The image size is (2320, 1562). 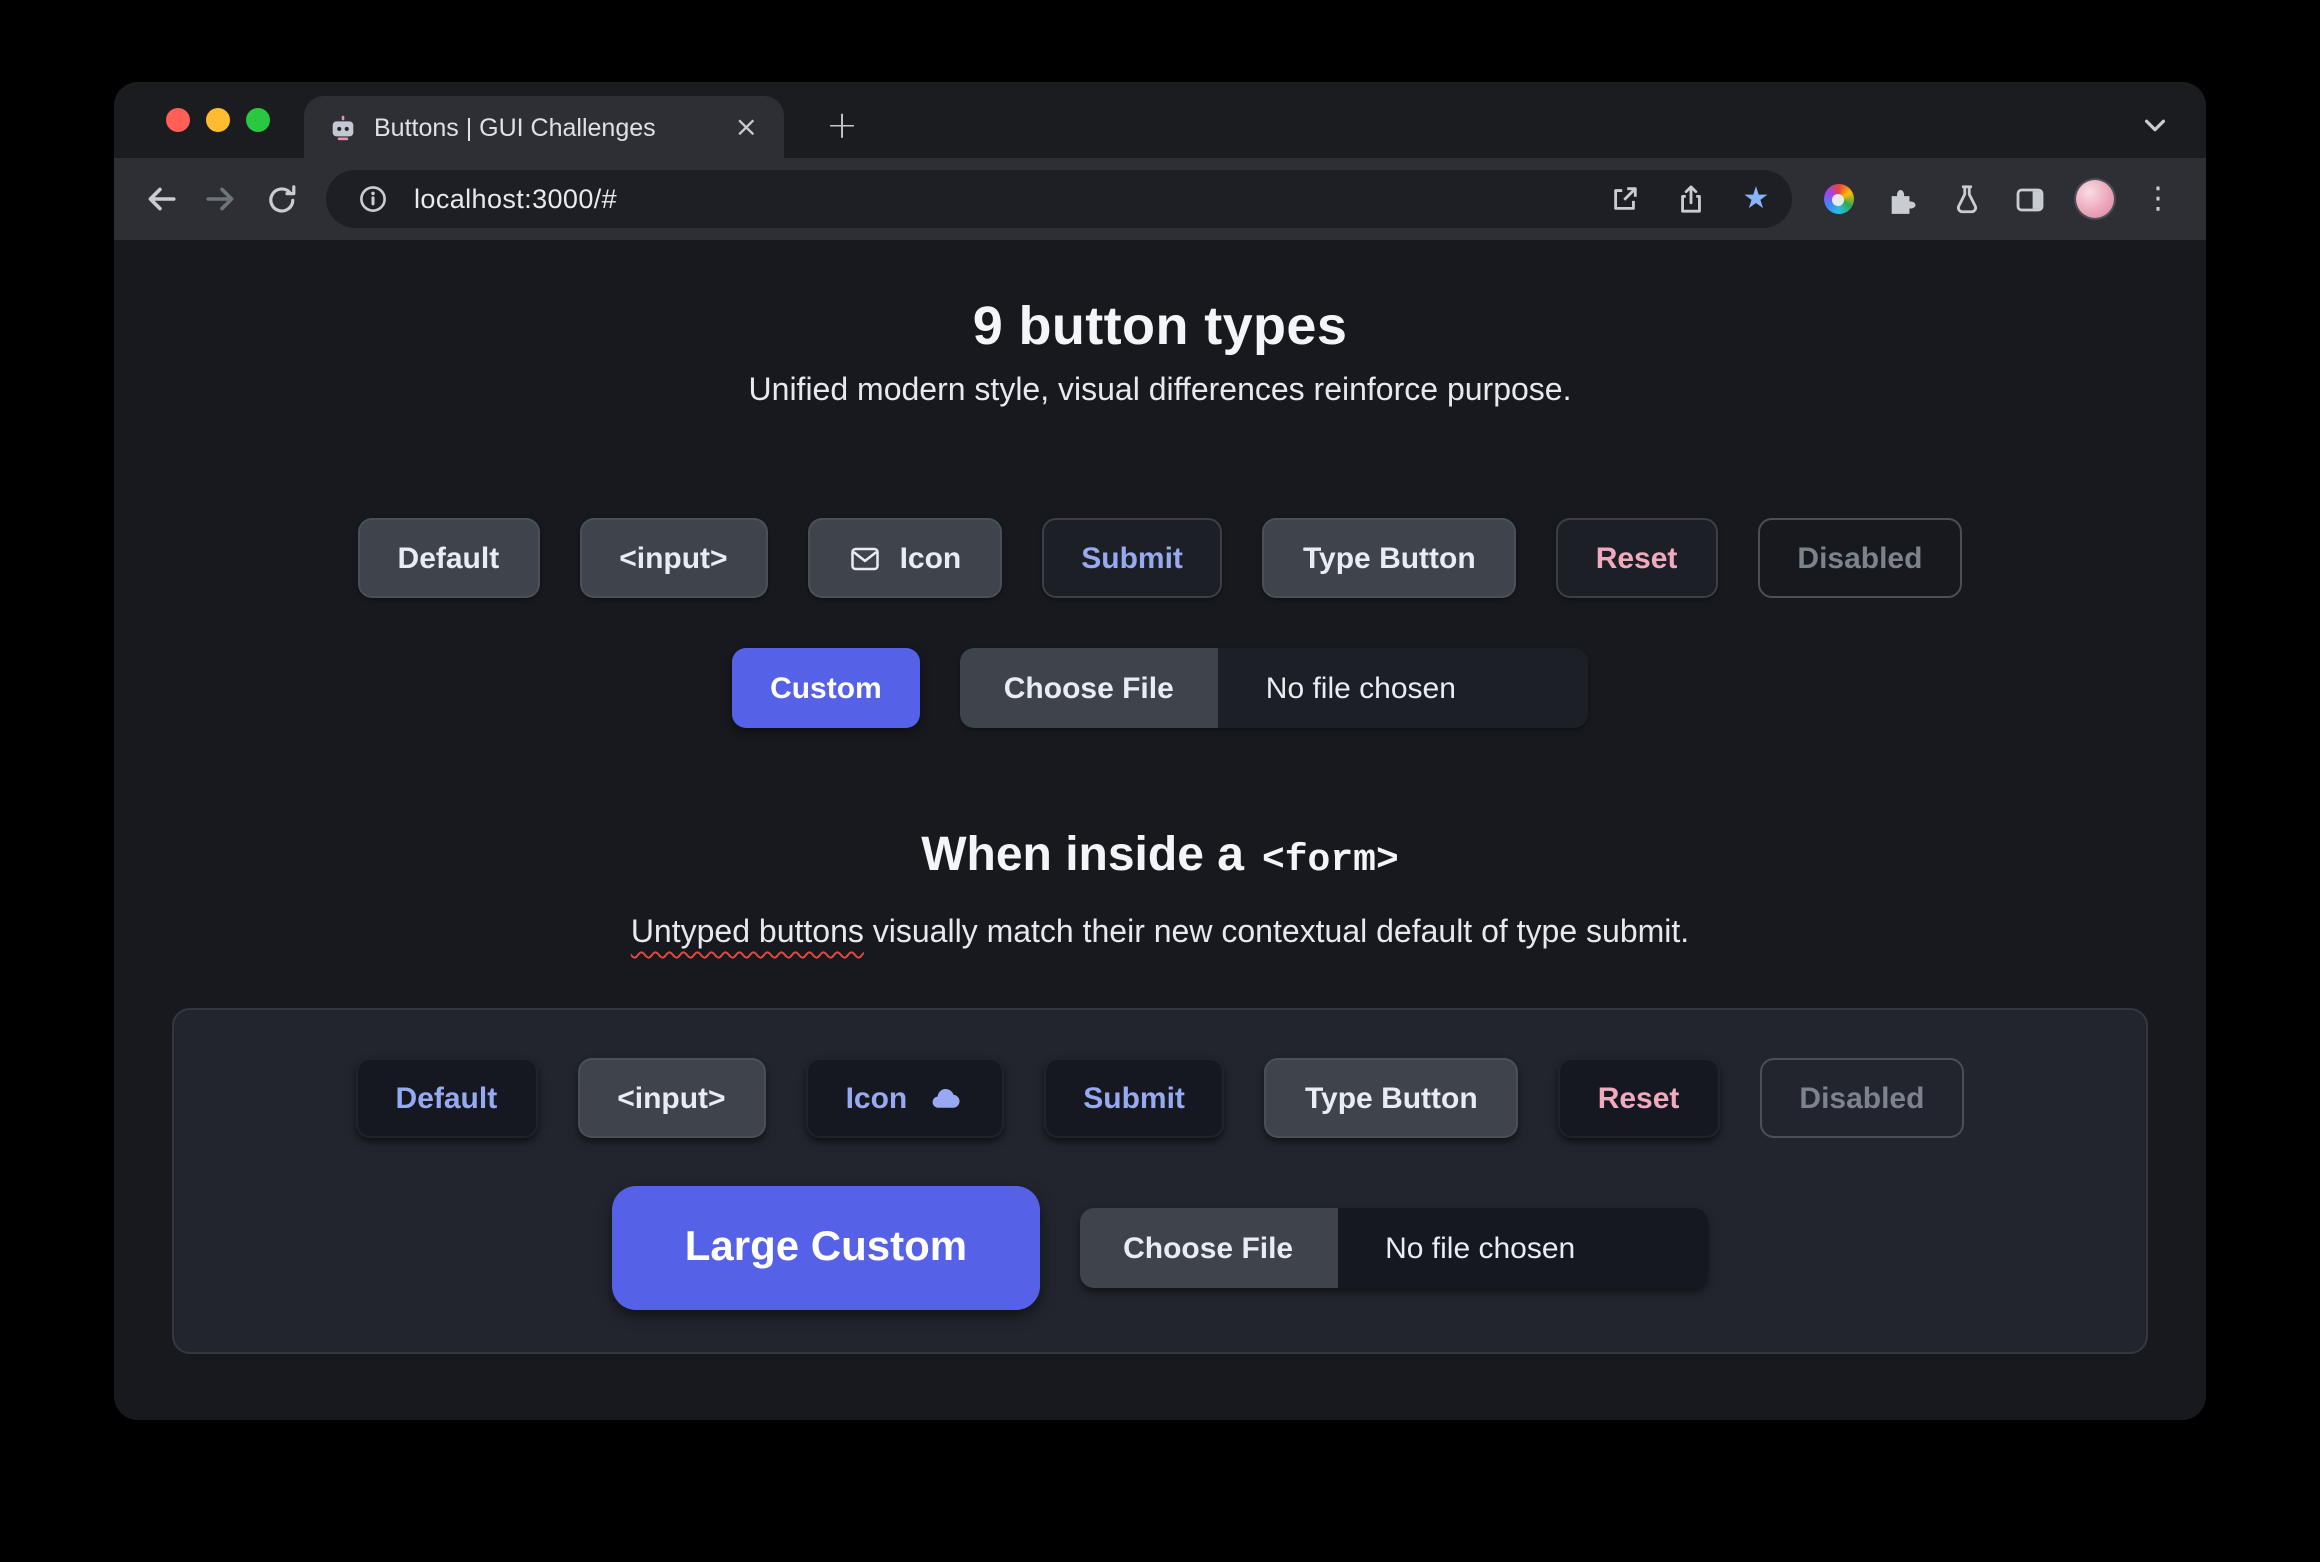 I want to click on tab-close-icon: ×, so click(x=746, y=127).